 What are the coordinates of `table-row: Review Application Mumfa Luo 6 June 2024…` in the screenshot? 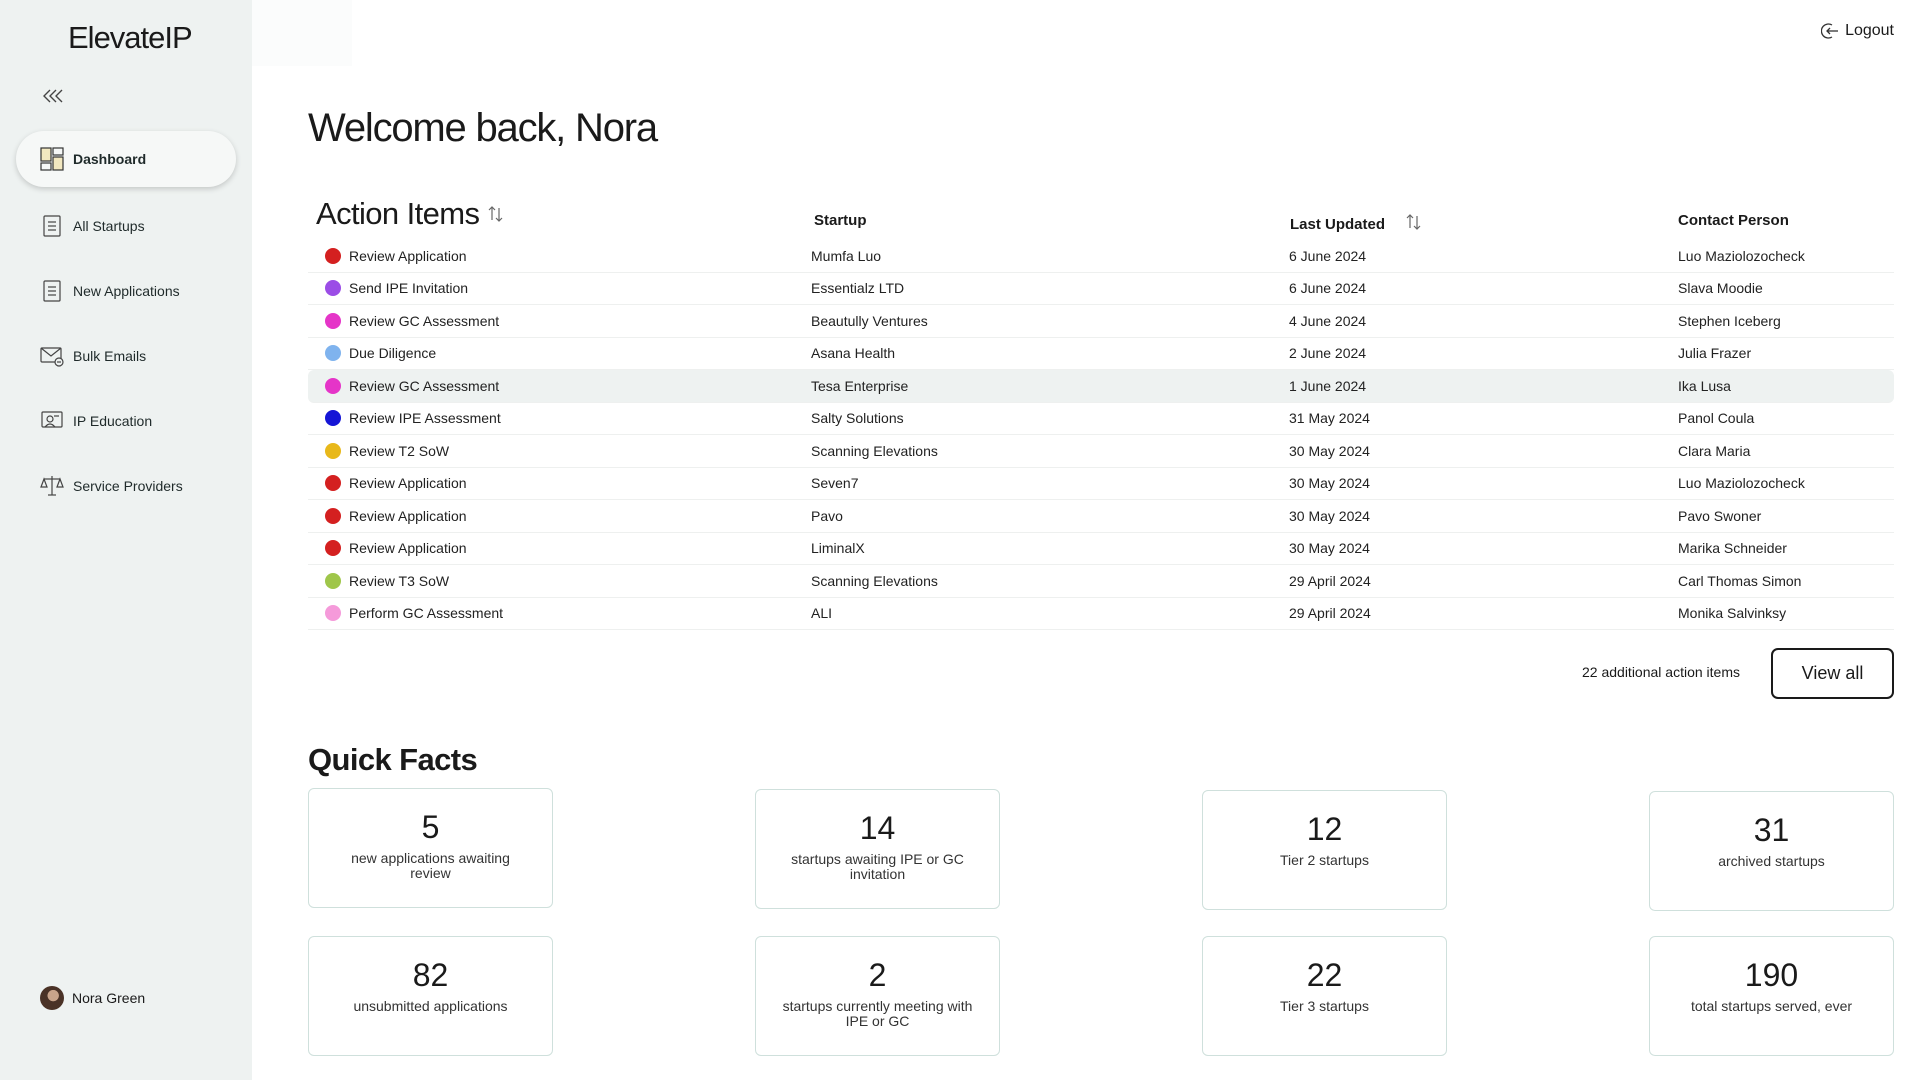 It's located at (1101, 256).